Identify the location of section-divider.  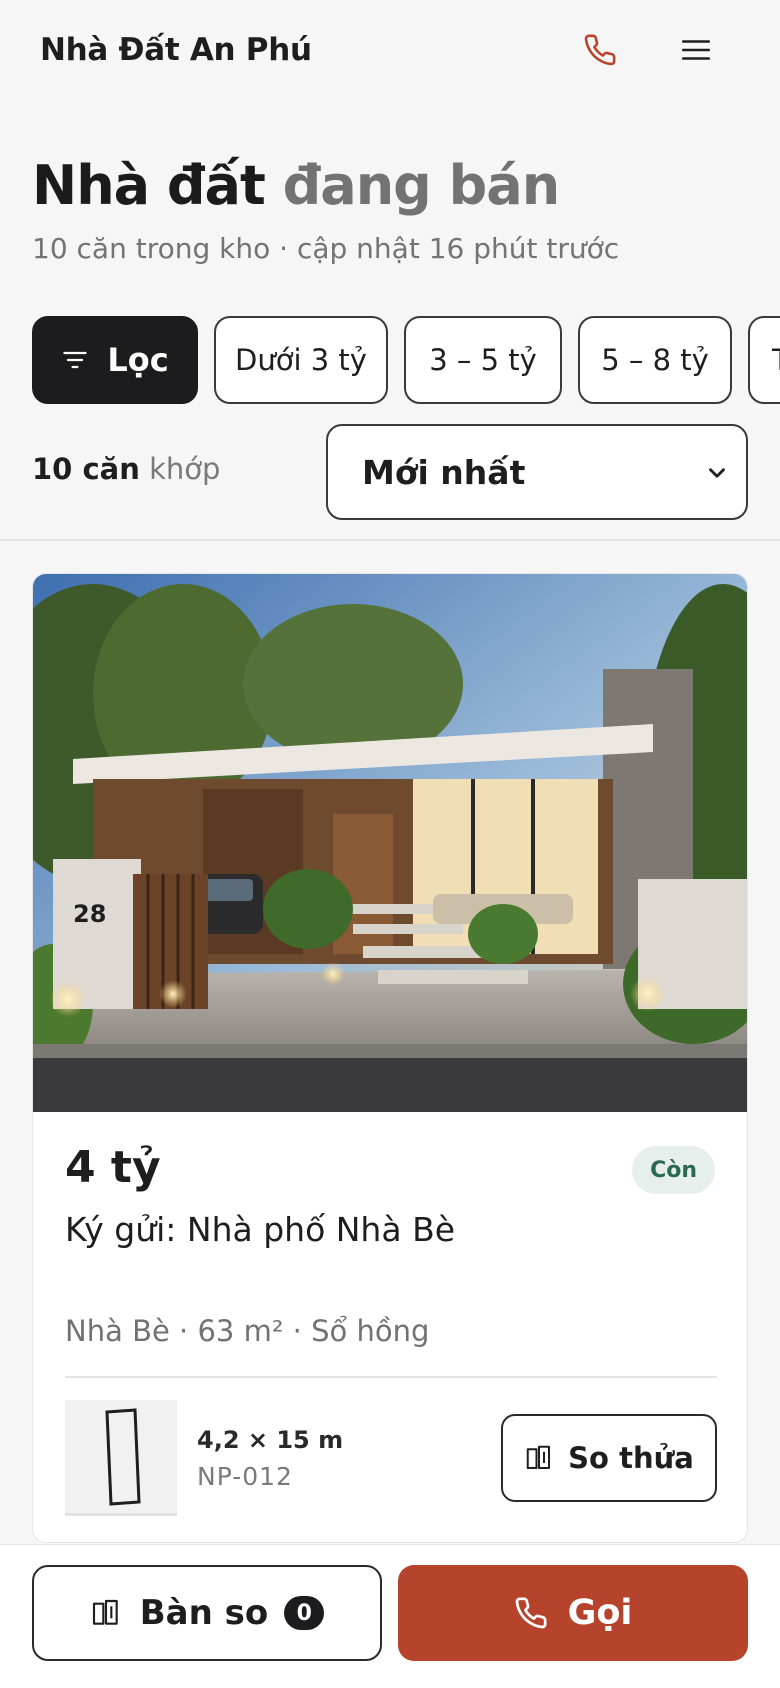
(390, 540).